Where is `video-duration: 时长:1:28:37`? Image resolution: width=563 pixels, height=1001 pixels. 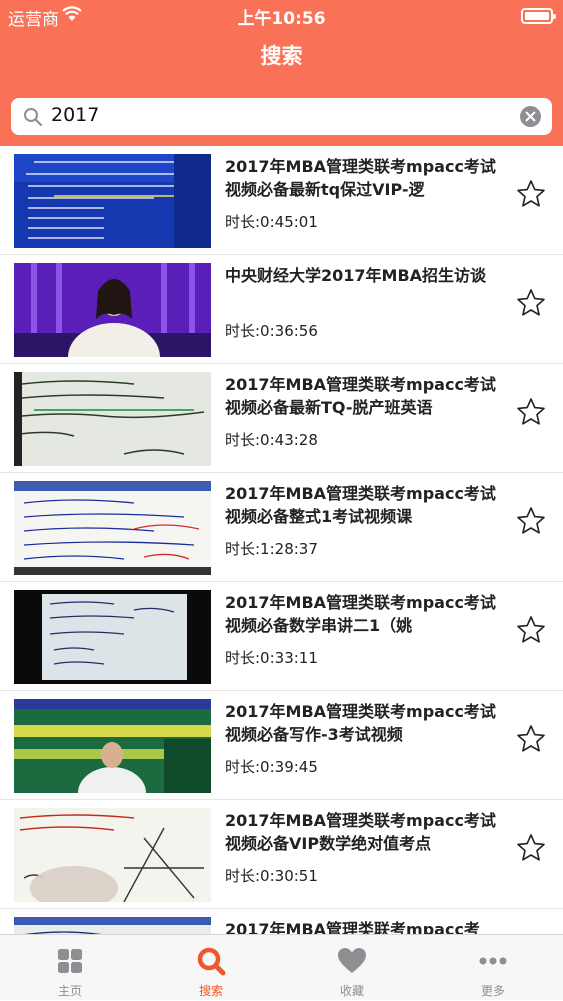 video-duration: 时长:1:28:37 is located at coordinates (271, 549).